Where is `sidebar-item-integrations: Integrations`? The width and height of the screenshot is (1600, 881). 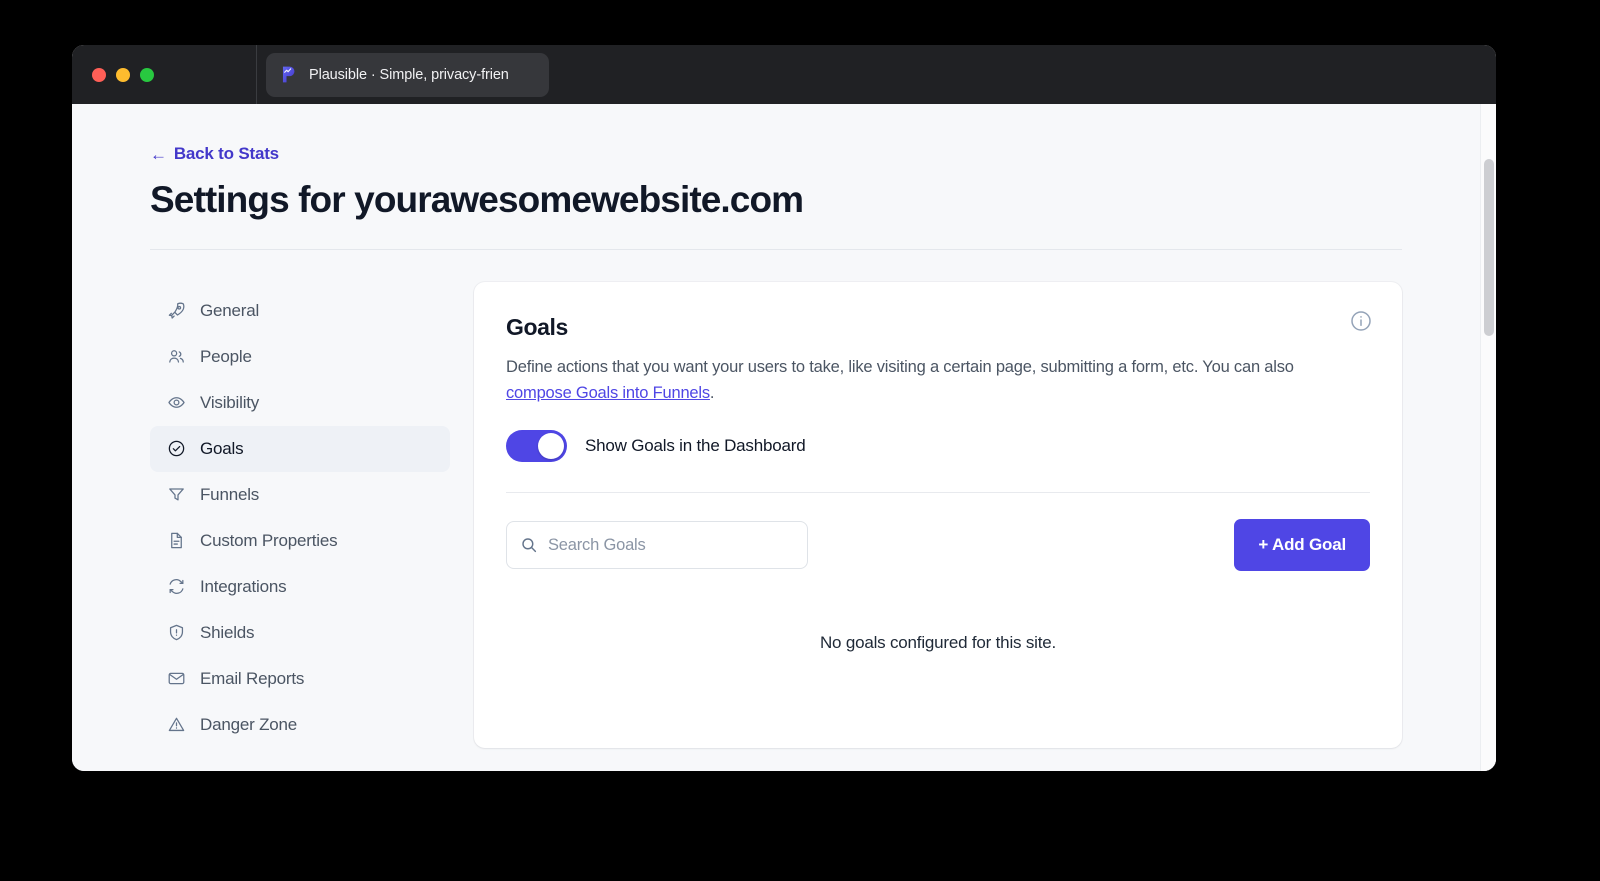
sidebar-item-integrations: Integrations is located at coordinates (300, 587).